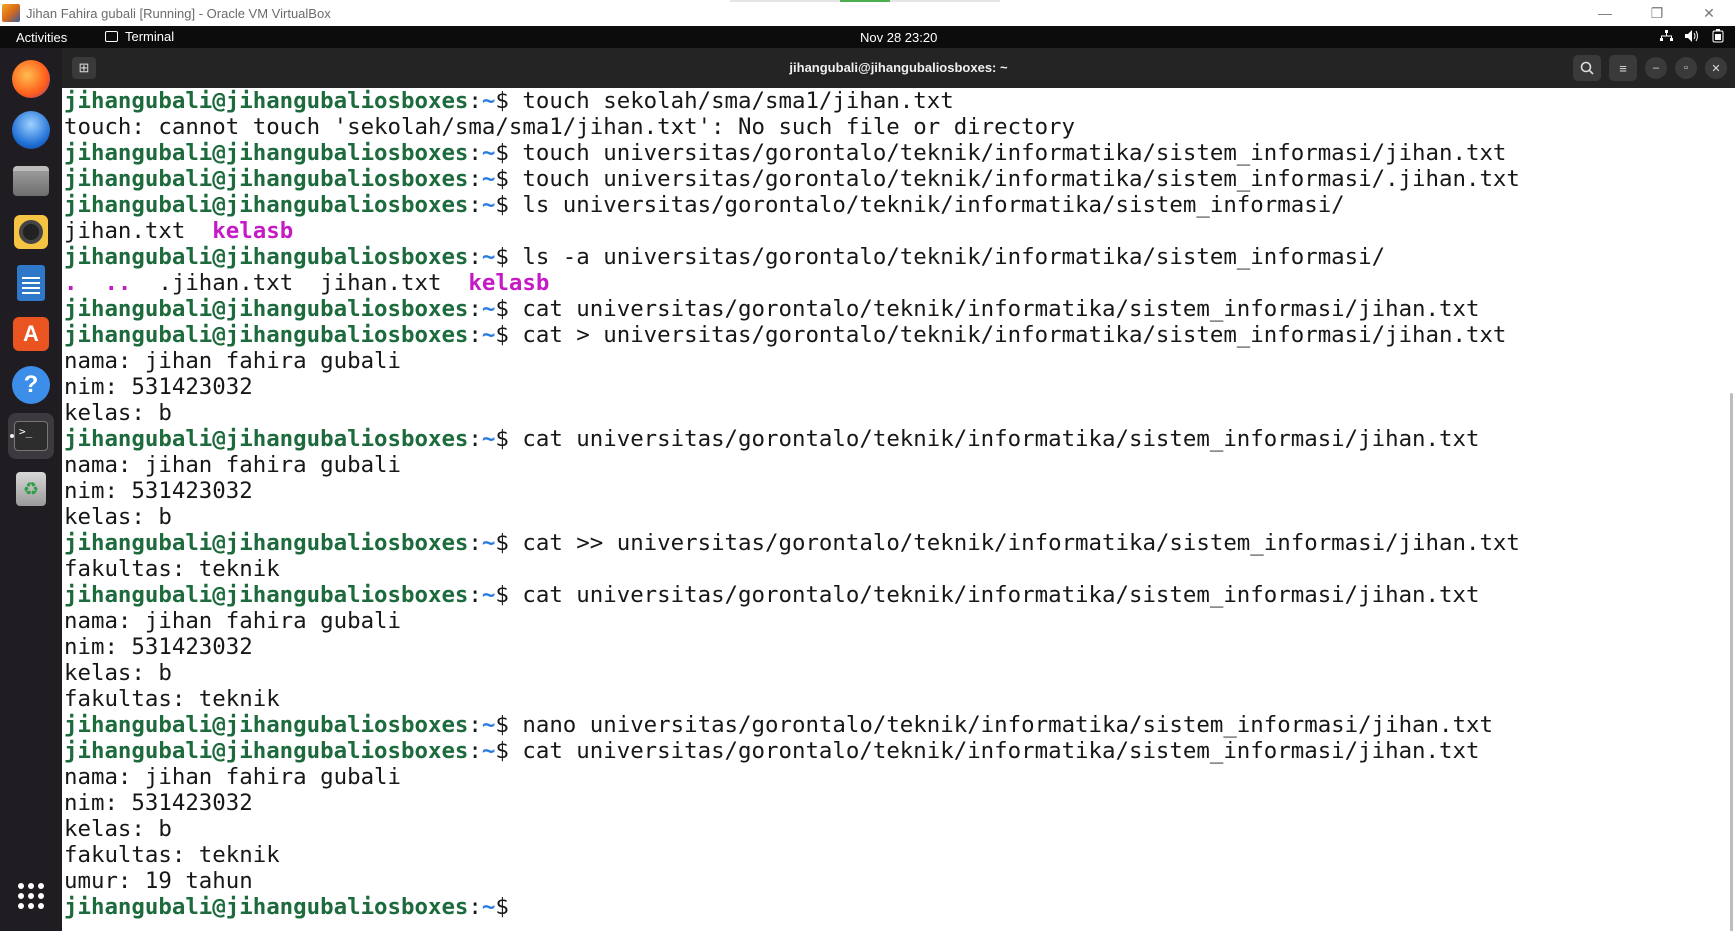 This screenshot has height=931, width=1735. I want to click on activities-button: Activities, so click(41, 37).